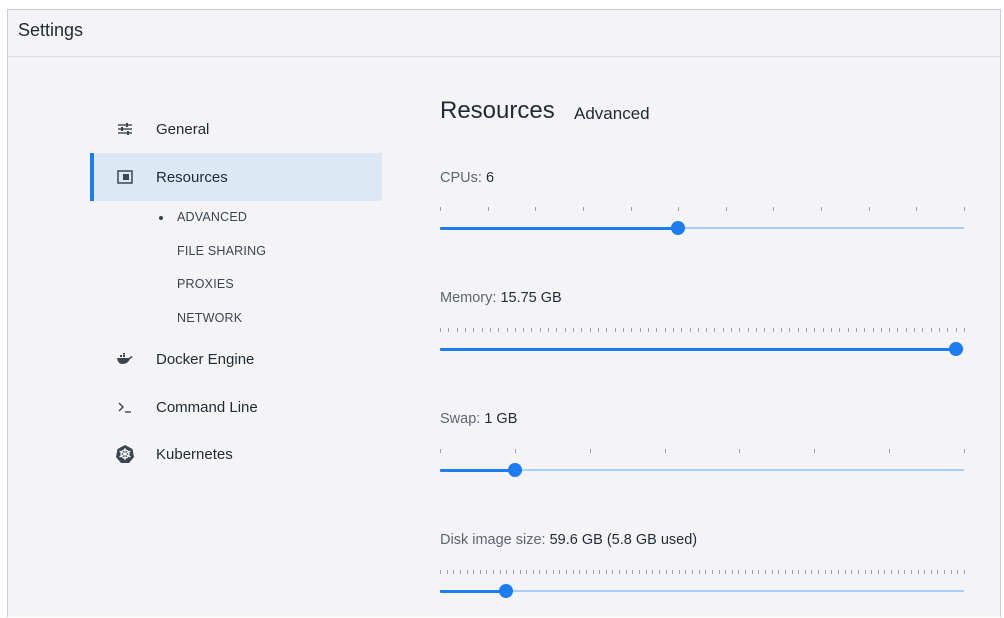 This screenshot has height=618, width=1004. I want to click on sidebar-item-label: Docker Engine, so click(205, 359).